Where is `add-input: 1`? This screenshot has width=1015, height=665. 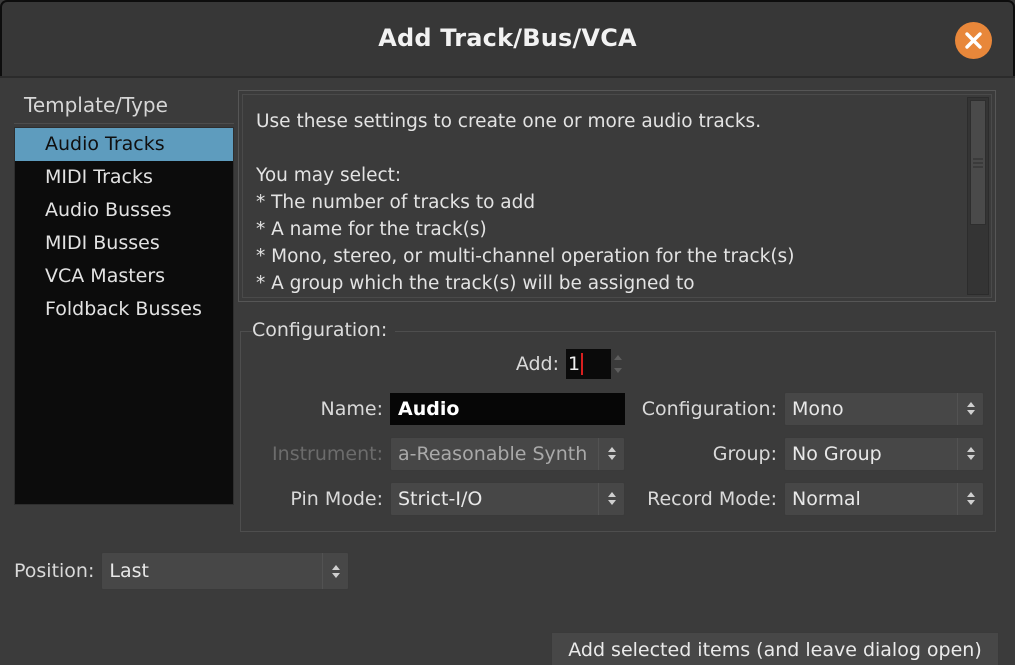
add-input: 1 is located at coordinates (588, 363).